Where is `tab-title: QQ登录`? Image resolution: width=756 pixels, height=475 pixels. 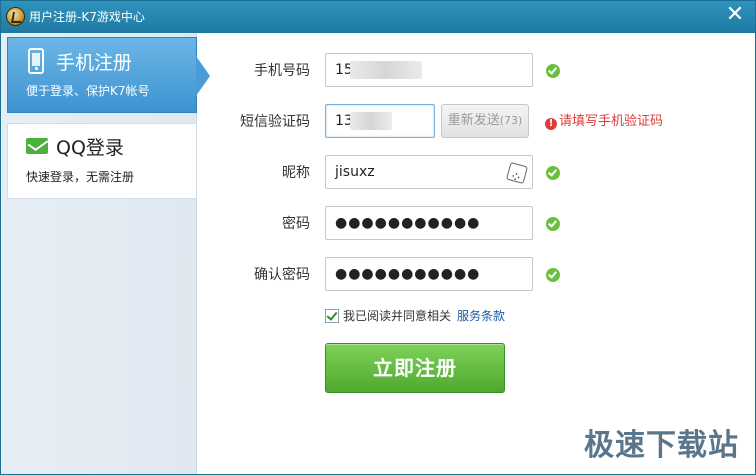 tab-title: QQ登录 is located at coordinates (90, 148).